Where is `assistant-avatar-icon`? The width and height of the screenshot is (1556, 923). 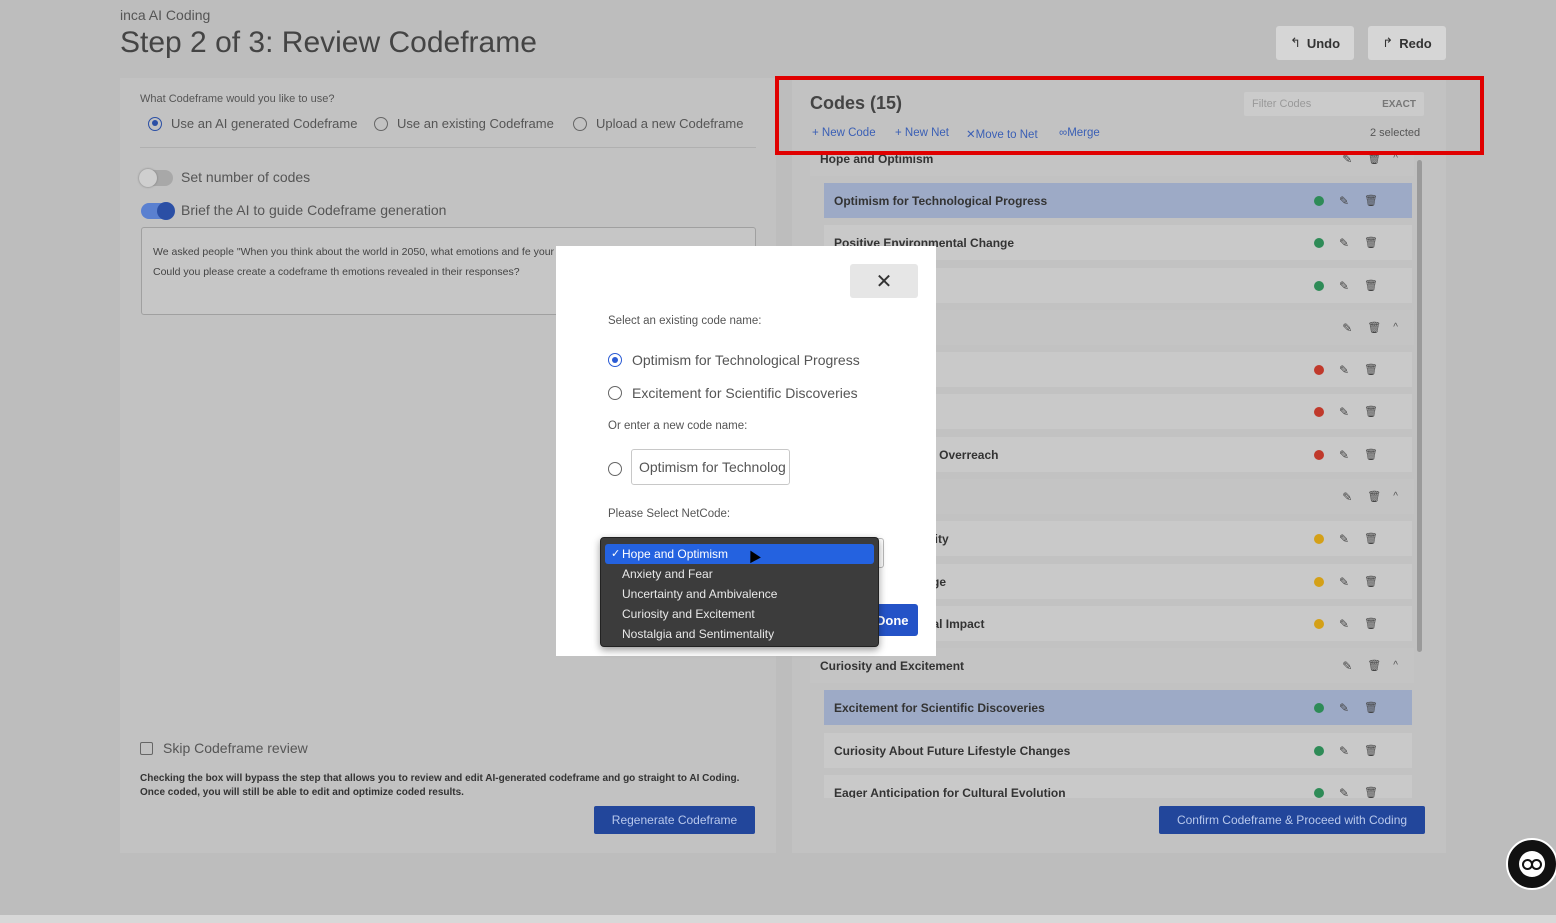 assistant-avatar-icon is located at coordinates (1531, 864).